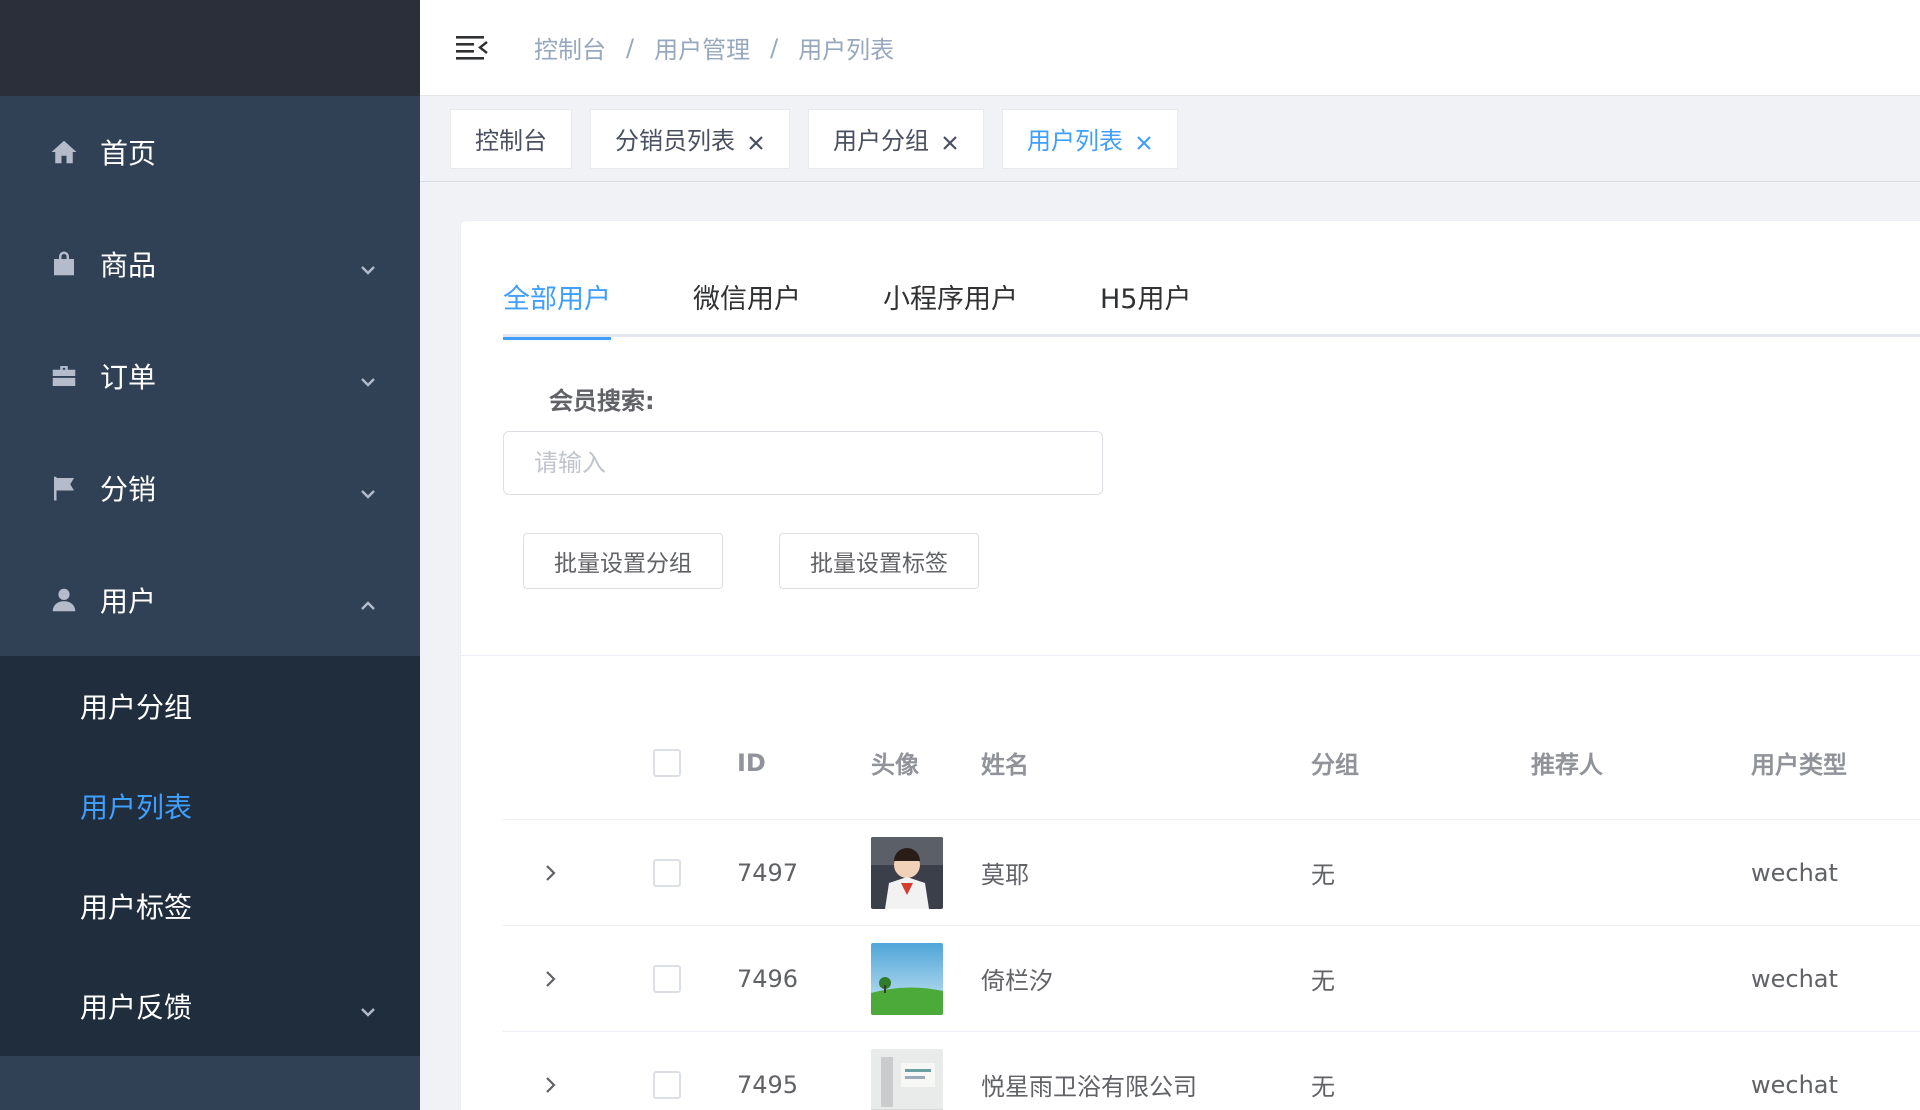 The height and width of the screenshot is (1110, 1920). I want to click on column-header-group: 分组, so click(1335, 765).